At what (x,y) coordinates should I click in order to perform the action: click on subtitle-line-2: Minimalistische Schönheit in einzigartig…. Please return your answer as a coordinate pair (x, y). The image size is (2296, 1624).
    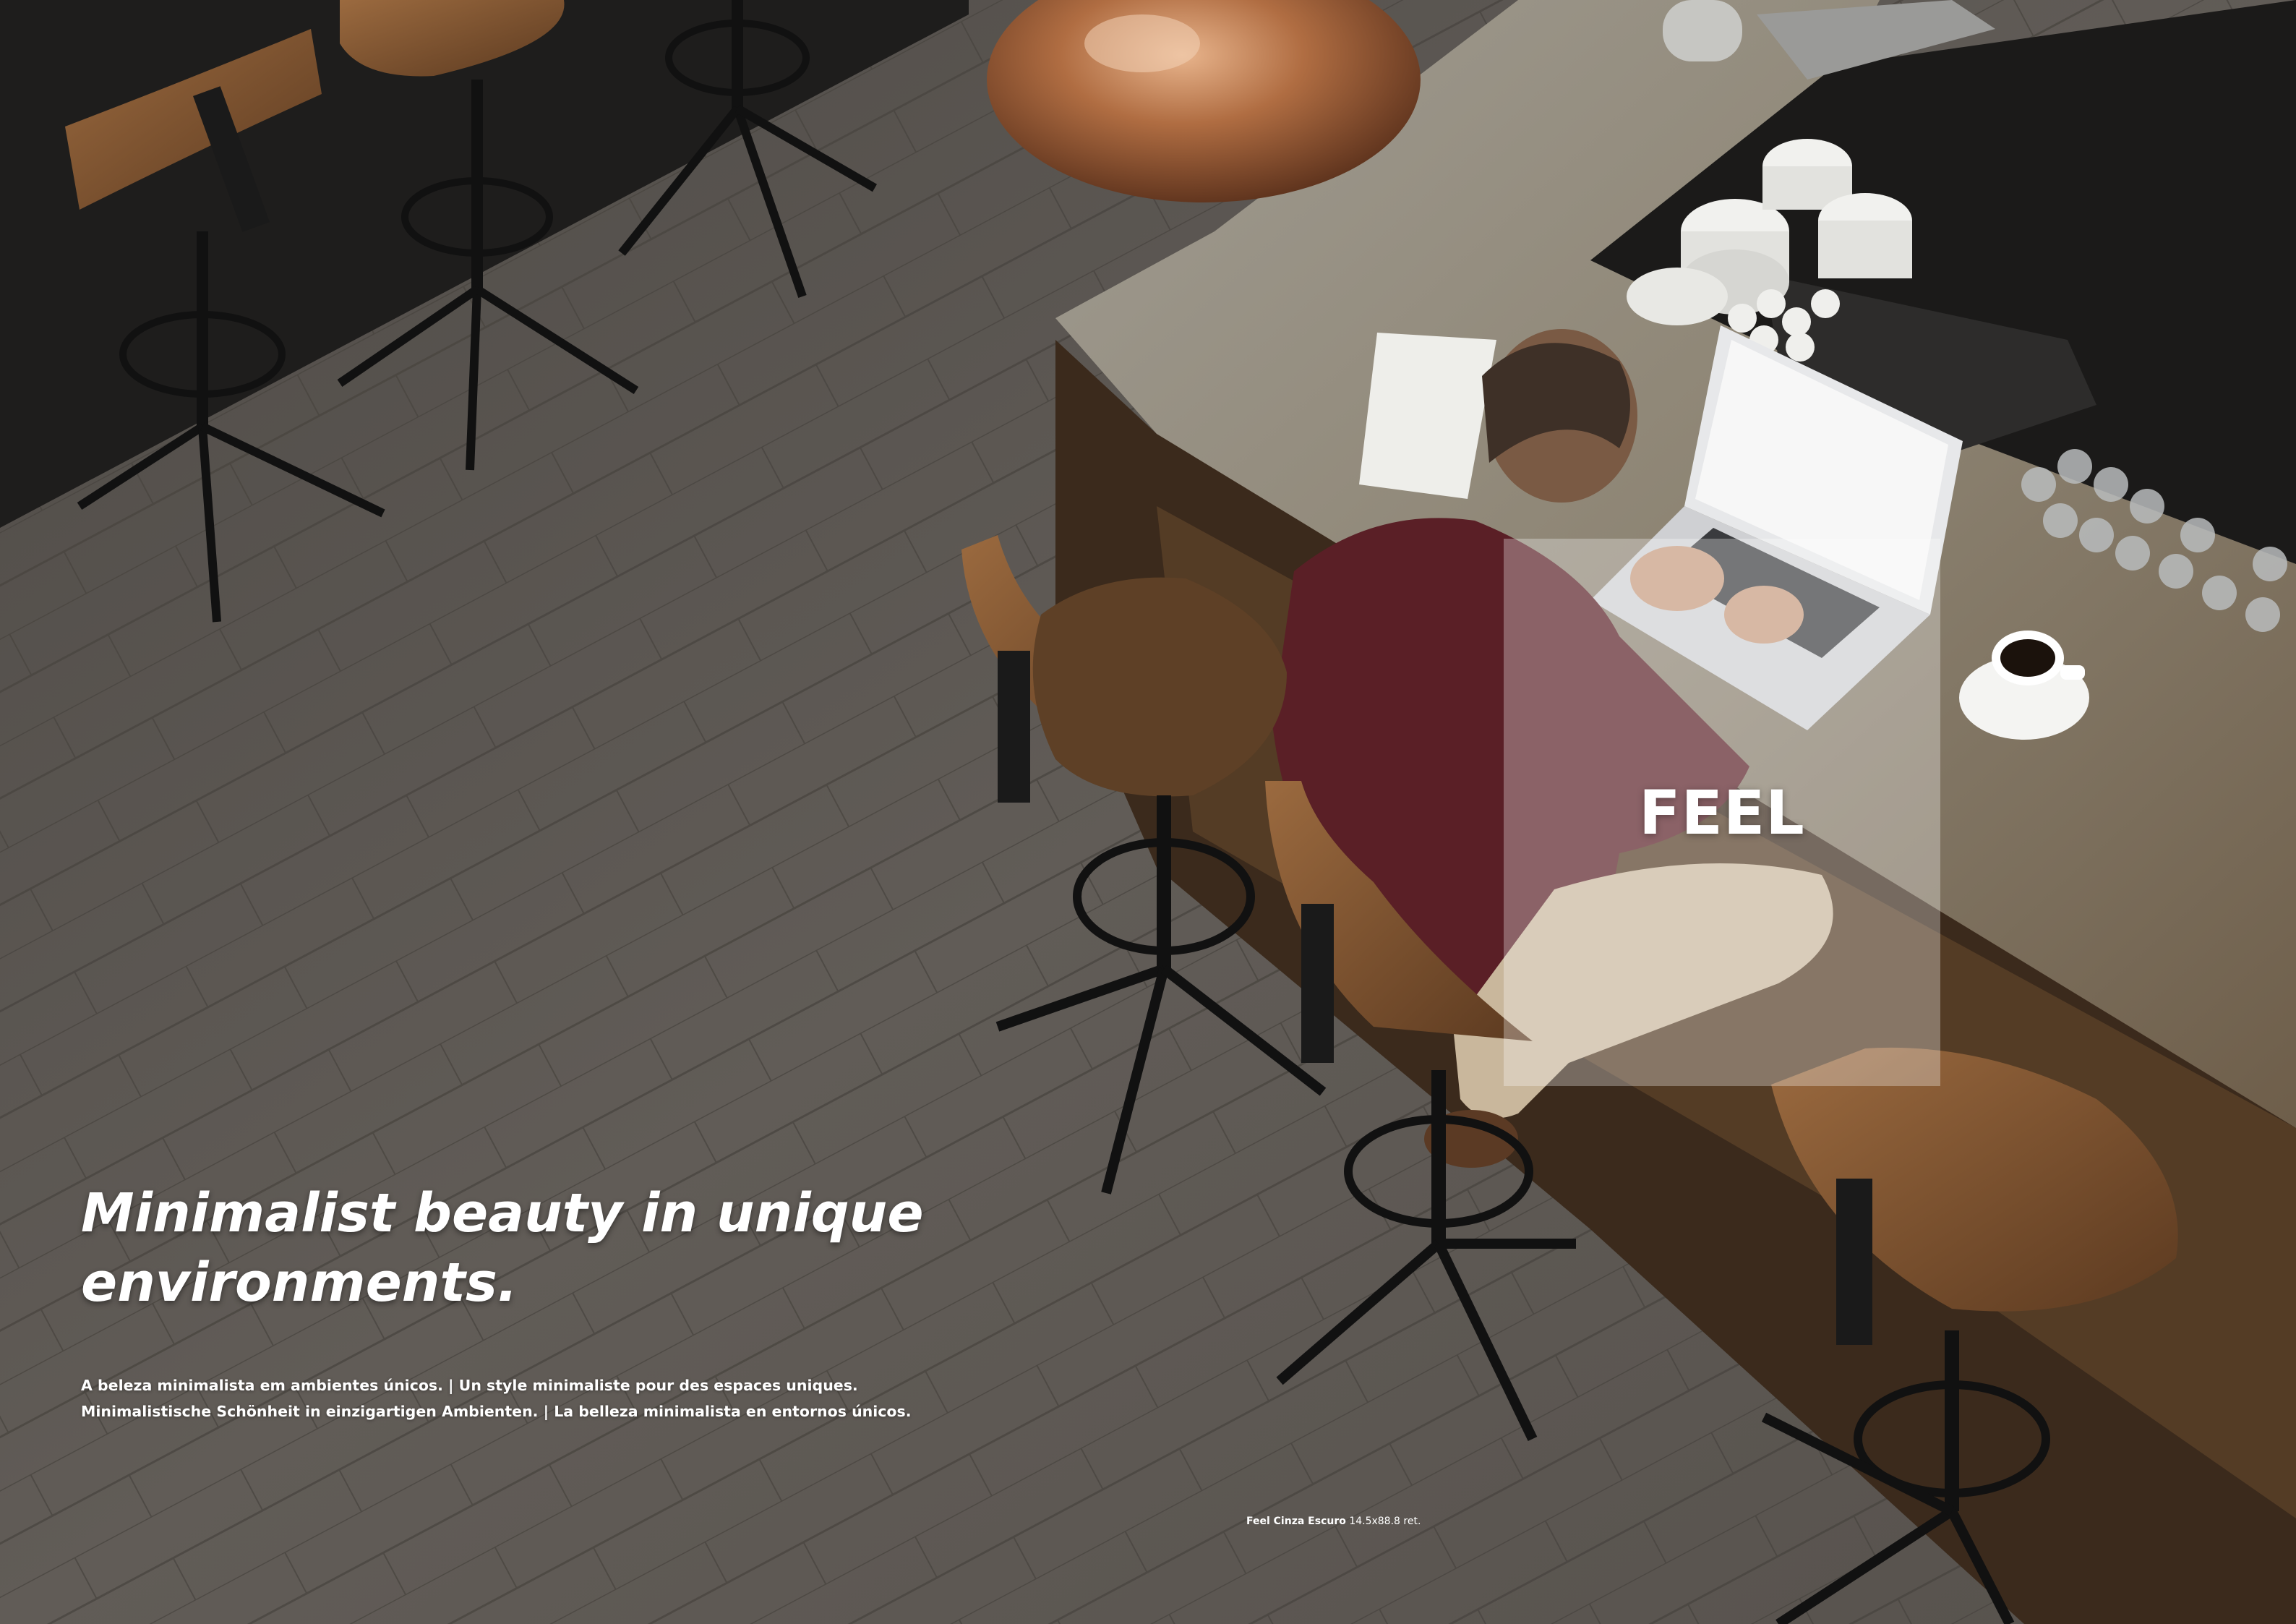
    Looking at the image, I should click on (496, 1411).